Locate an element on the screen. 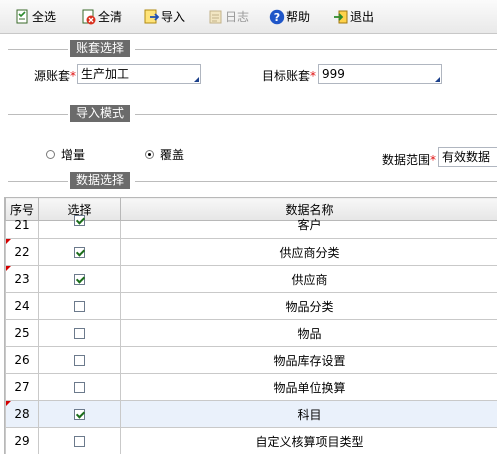 The width and height of the screenshot is (497, 454). row-number: 21 is located at coordinates (22, 224).